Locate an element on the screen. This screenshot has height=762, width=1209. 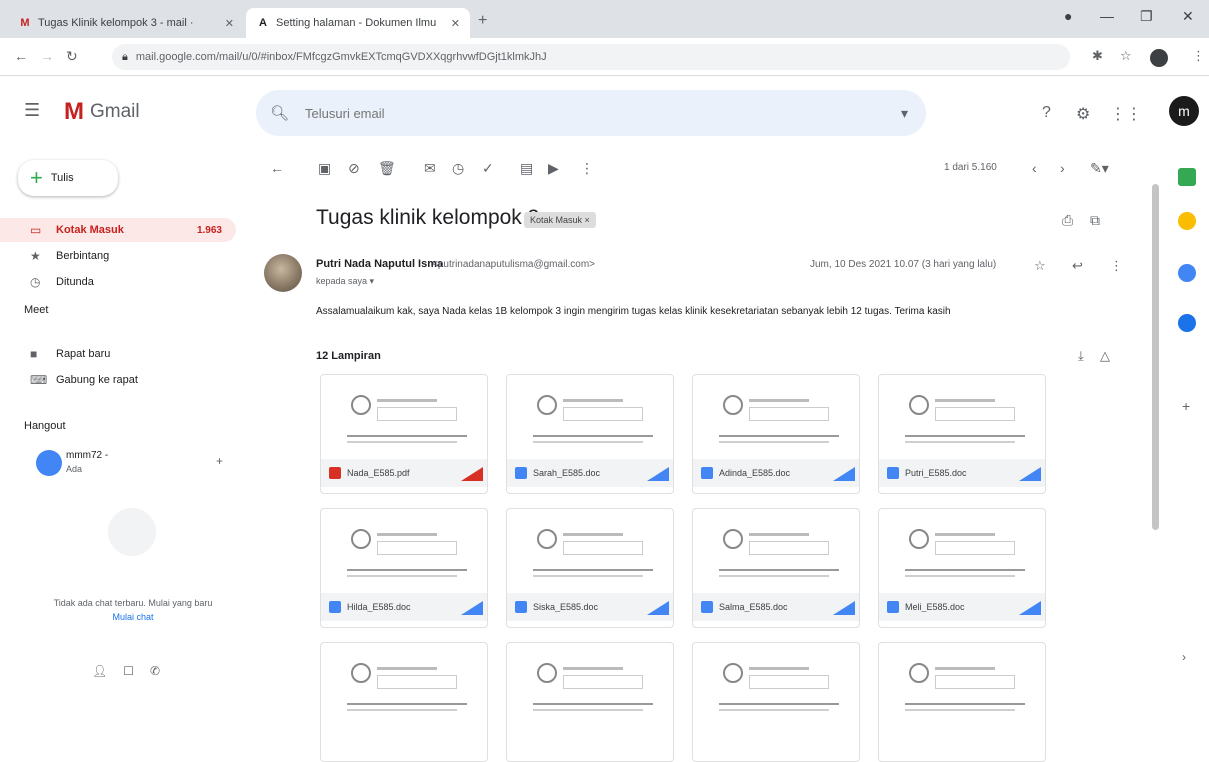
attachment-filename-bar: Nada_E585.pdf is located at coordinates (404, 473).